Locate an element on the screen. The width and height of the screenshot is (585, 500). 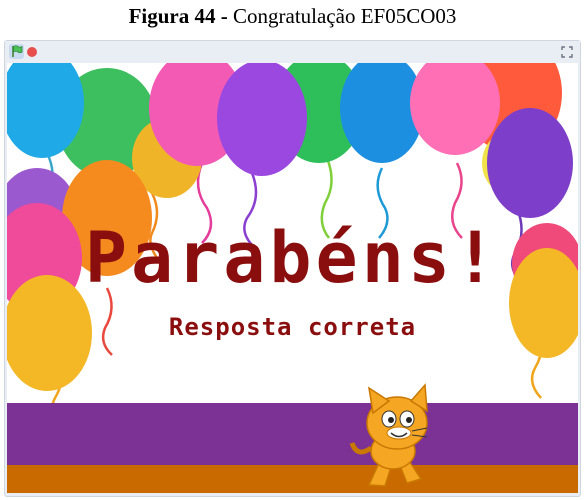
stop-icon is located at coordinates (32, 52).